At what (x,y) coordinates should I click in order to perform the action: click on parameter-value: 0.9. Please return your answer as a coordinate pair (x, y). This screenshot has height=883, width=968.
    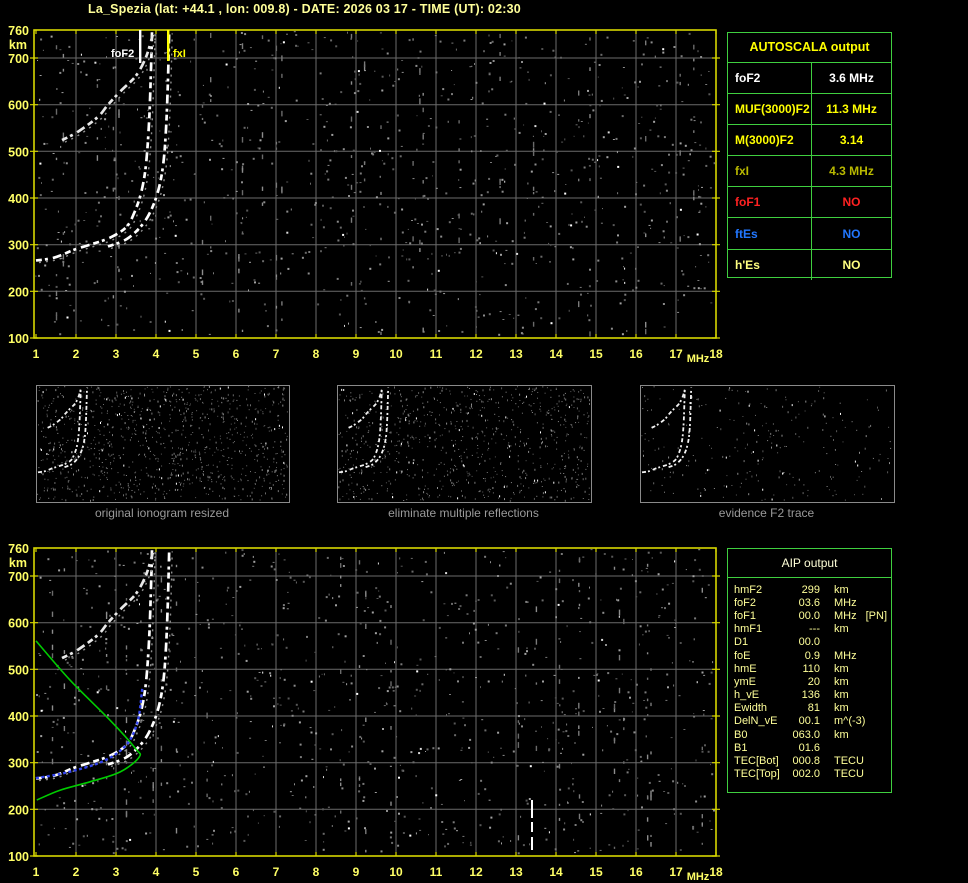
    Looking at the image, I should click on (812, 655).